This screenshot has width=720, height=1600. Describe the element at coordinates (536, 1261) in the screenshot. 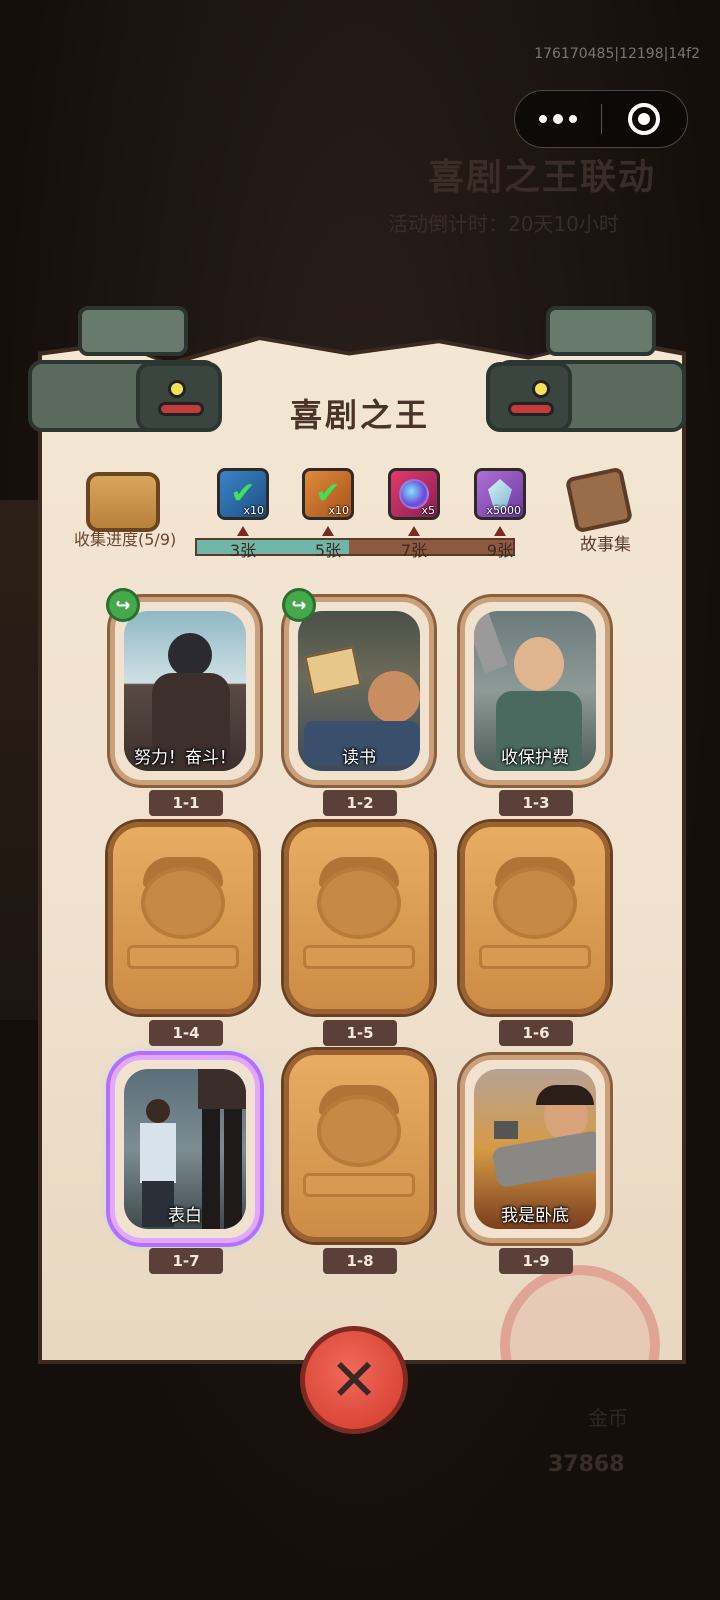

I see `card-number-tag: 1-9` at that location.